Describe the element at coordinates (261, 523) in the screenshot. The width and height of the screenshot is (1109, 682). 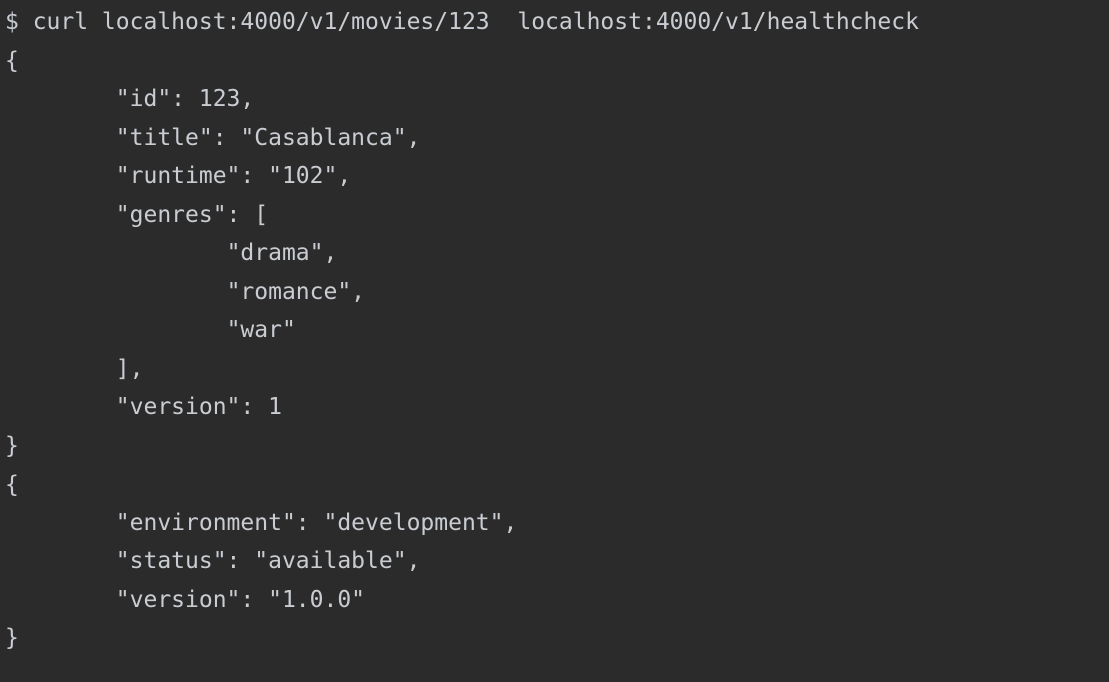
I see `json-environment-line: "environment": "development",` at that location.